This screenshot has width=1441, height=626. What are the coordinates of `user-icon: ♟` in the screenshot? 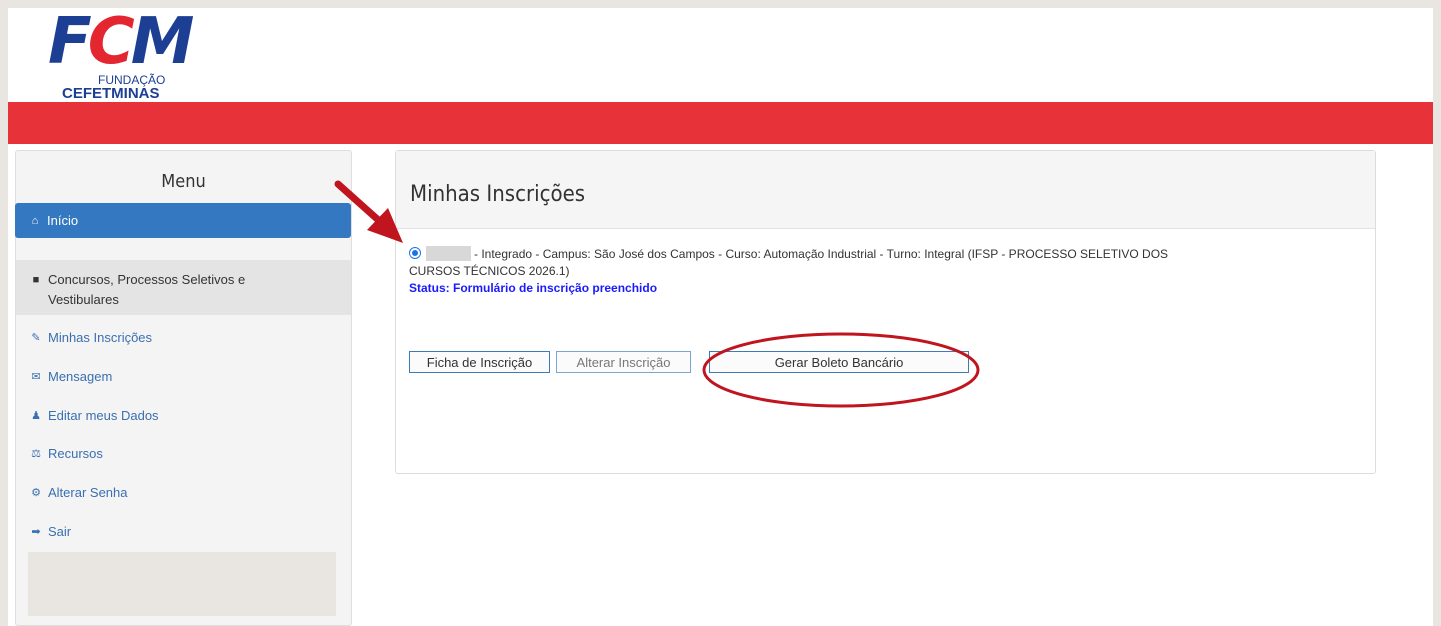 It's located at (36, 415).